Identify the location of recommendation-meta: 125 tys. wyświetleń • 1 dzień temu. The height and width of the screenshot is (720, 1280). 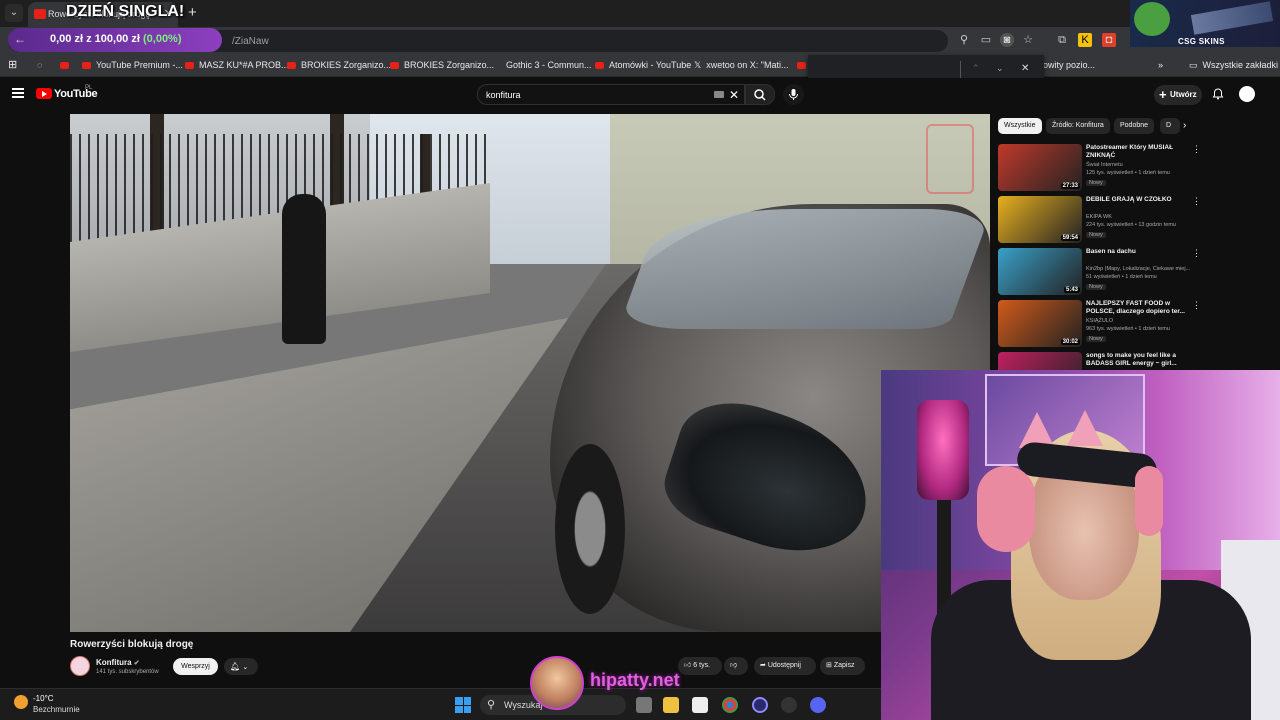
(1128, 173).